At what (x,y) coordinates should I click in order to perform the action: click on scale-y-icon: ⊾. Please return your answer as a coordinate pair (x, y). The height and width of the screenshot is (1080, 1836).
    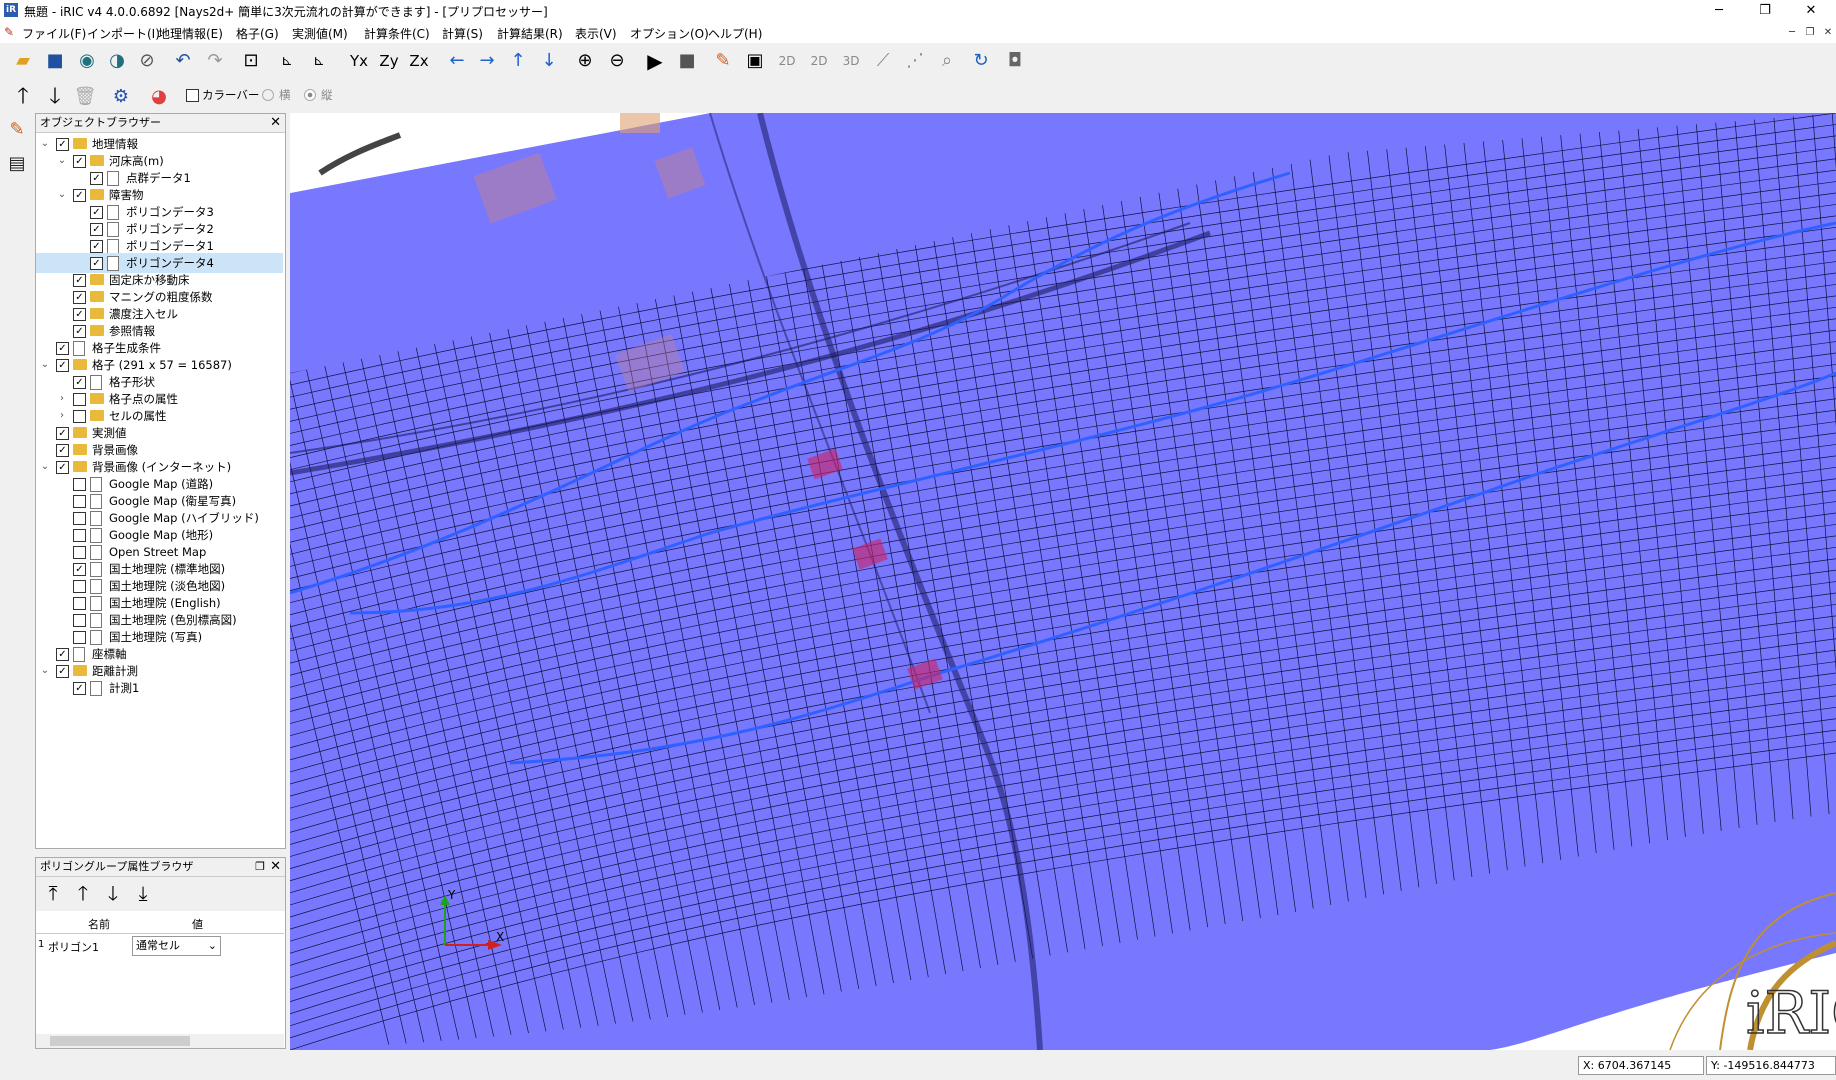
    Looking at the image, I should click on (319, 61).